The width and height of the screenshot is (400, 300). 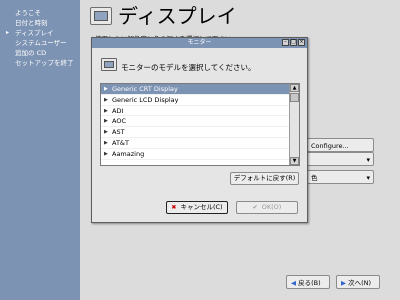 What do you see at coordinates (40, 33) in the screenshot?
I see `sidebar-item-display: ディスプレイ` at bounding box center [40, 33].